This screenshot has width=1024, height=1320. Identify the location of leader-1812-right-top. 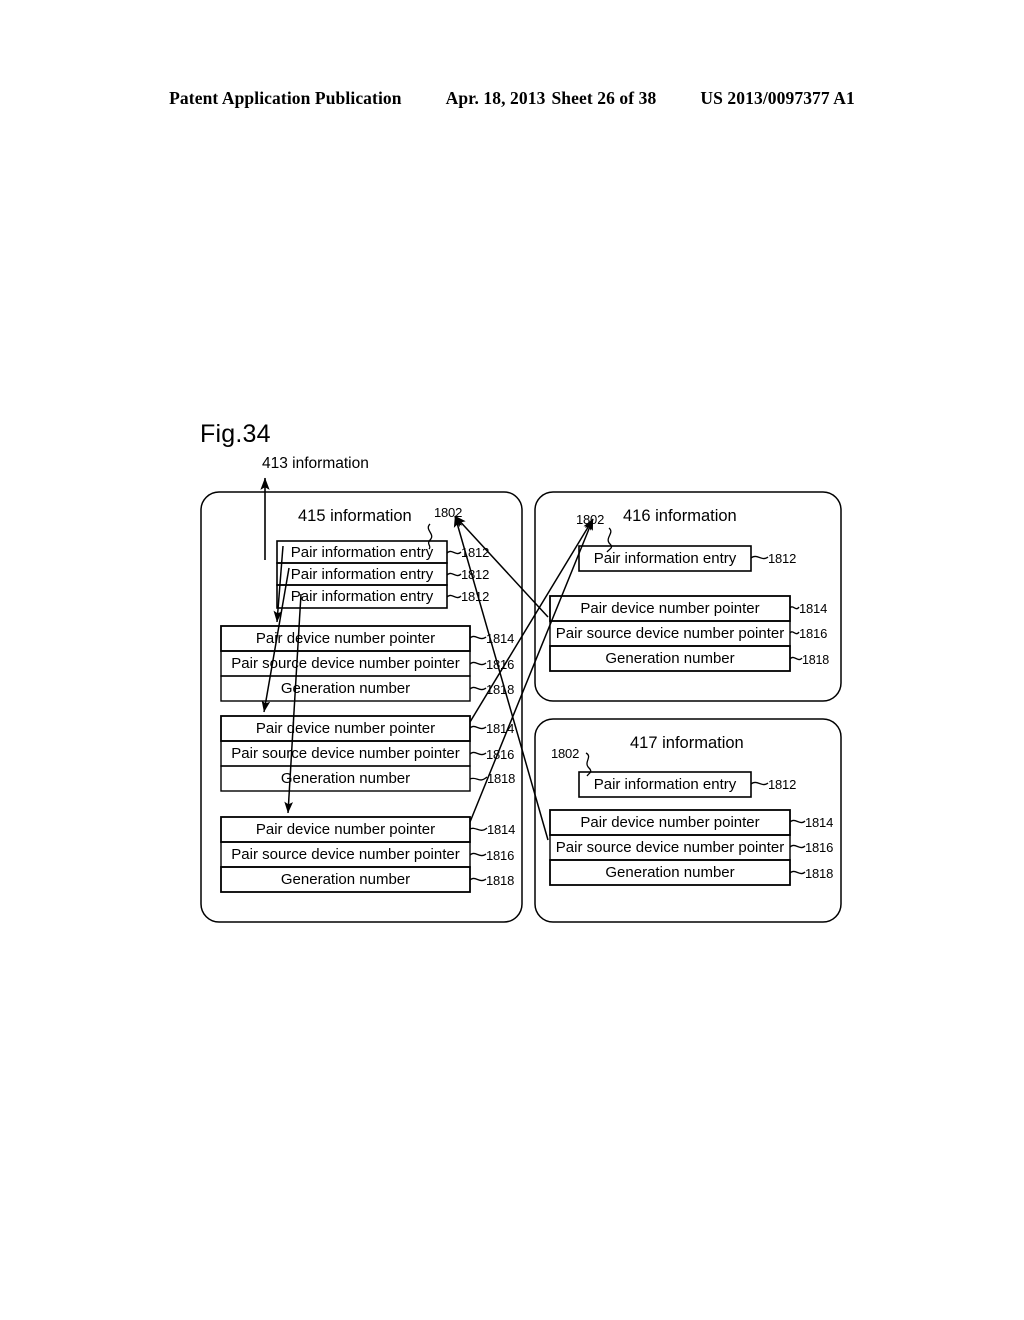
(759, 557).